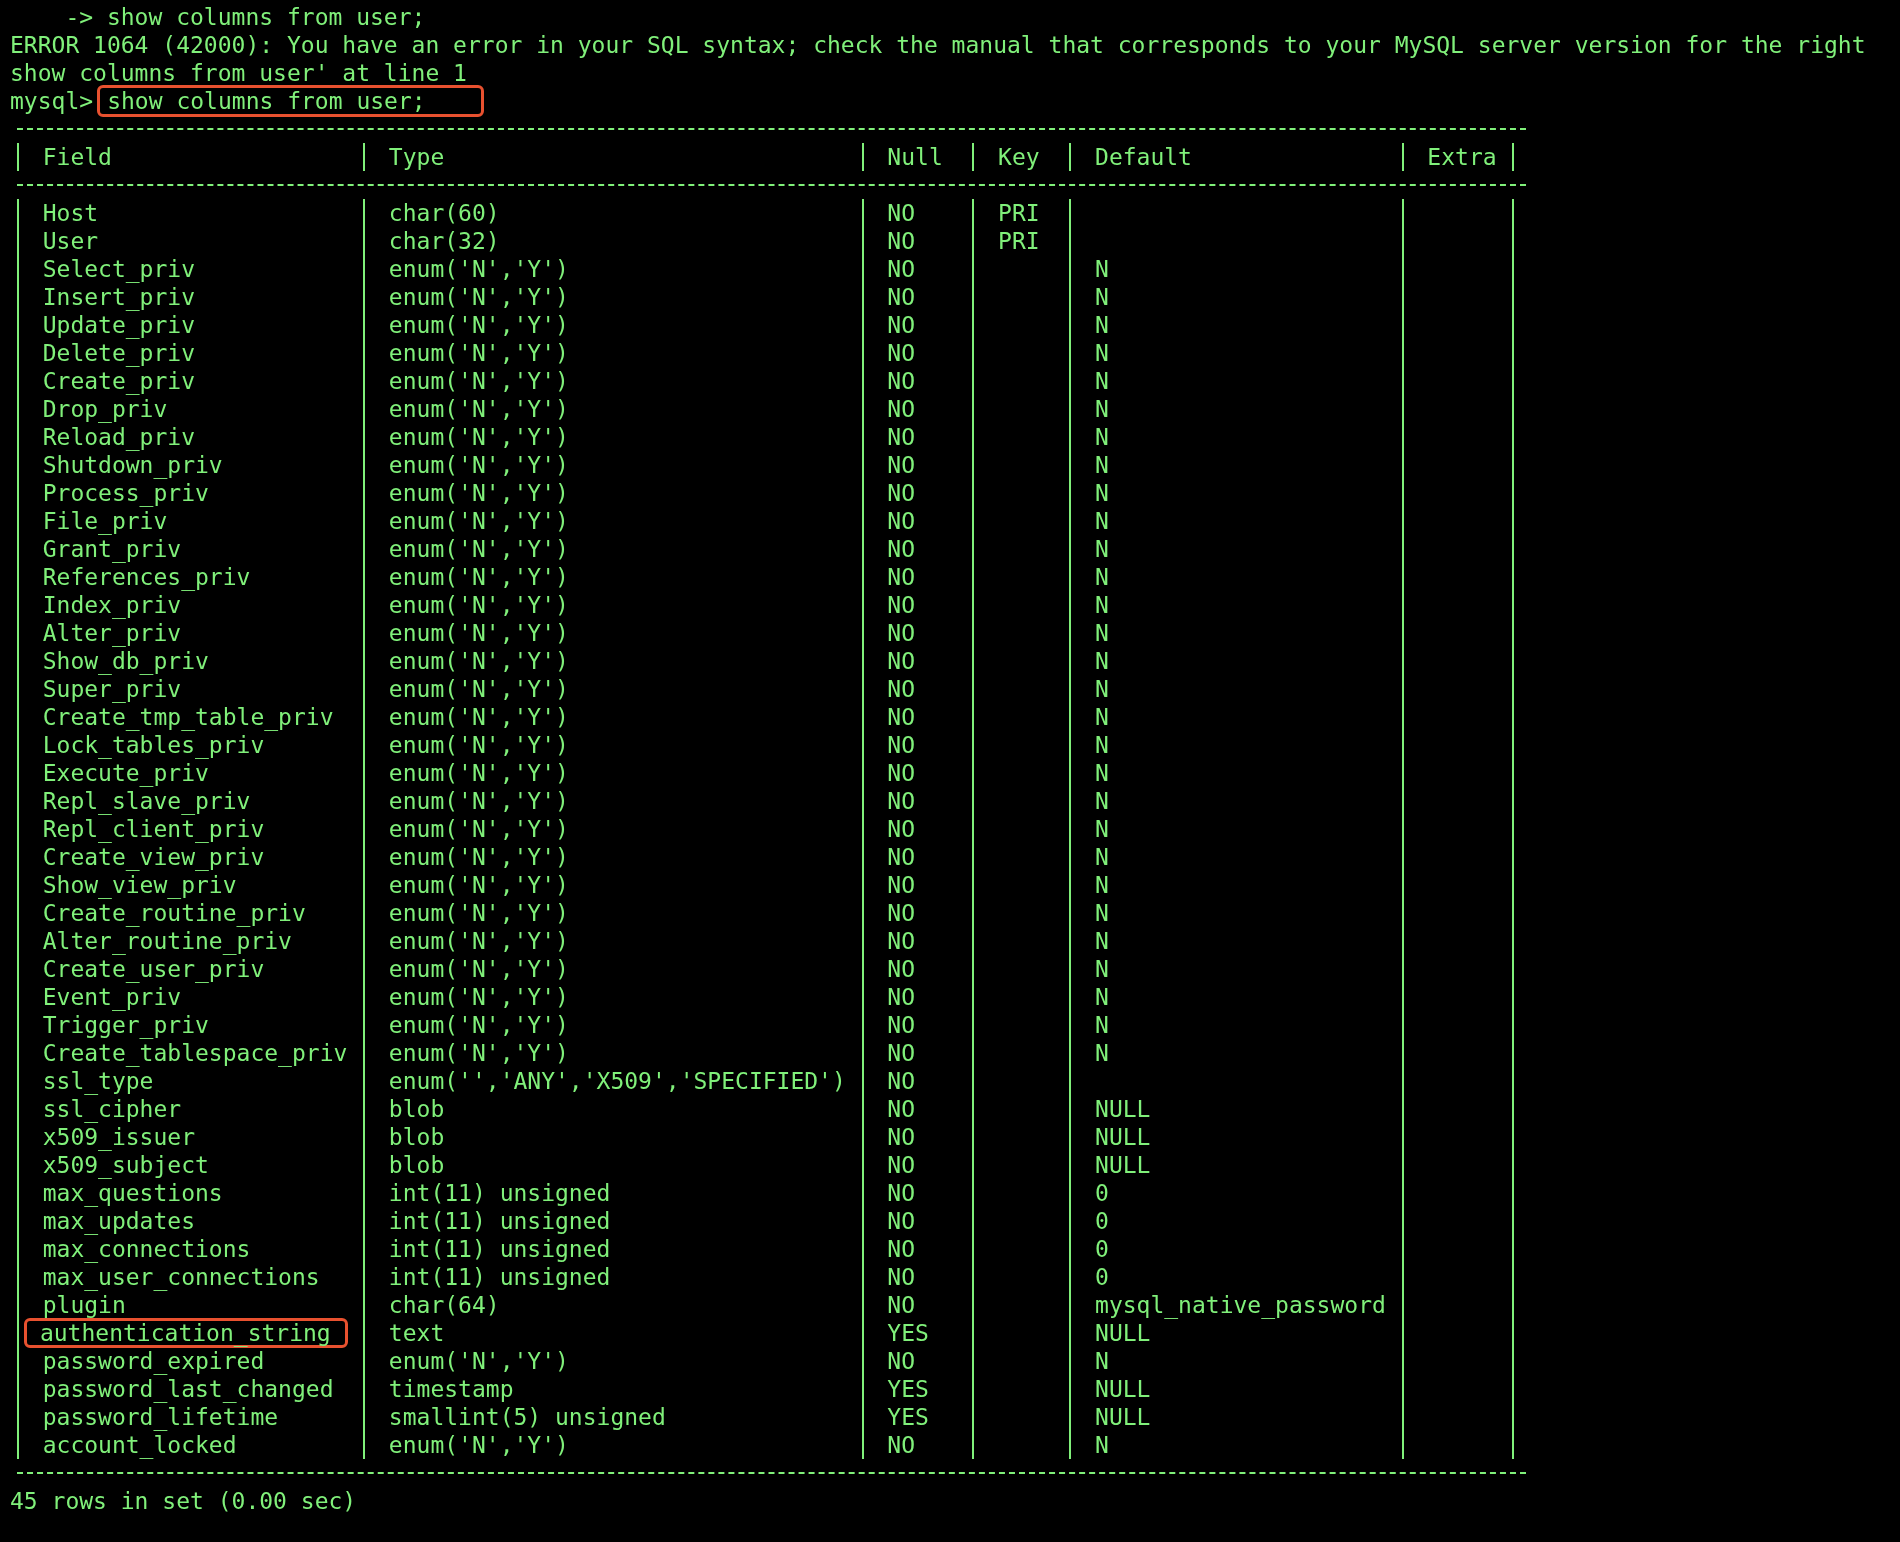 The height and width of the screenshot is (1542, 1900). I want to click on table-cell-text: Lock_tables_priv, so click(153, 745).